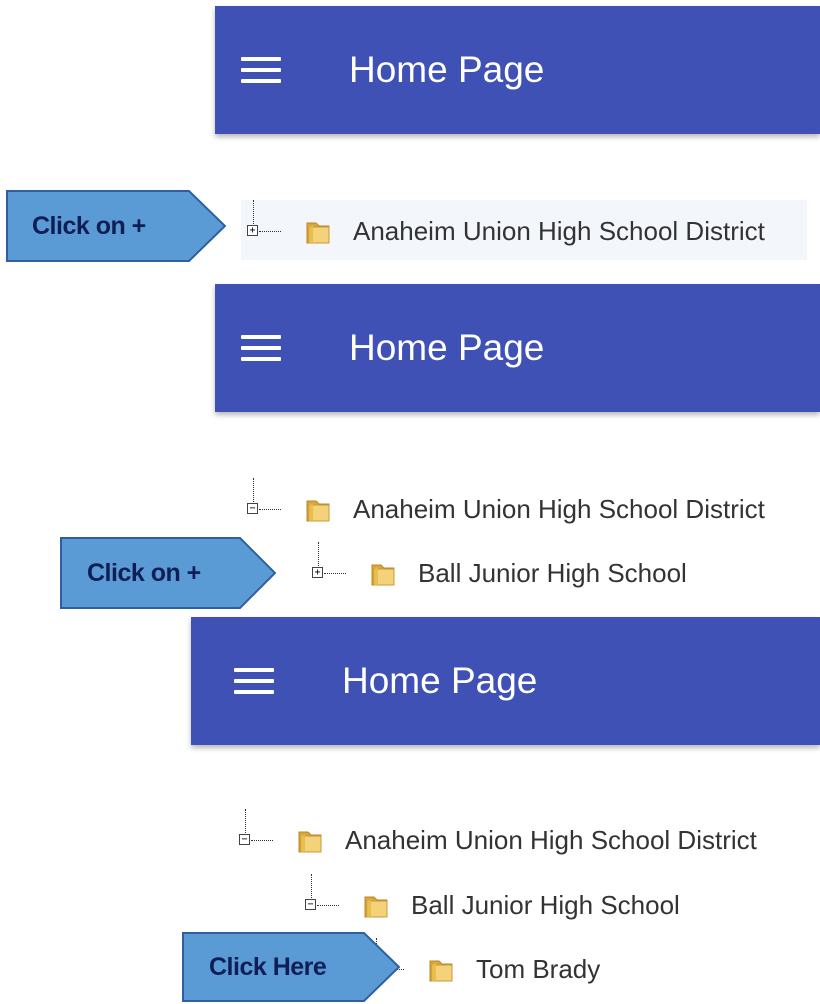  What do you see at coordinates (538, 969) in the screenshot?
I see `tree-node-label: Tom Brady` at bounding box center [538, 969].